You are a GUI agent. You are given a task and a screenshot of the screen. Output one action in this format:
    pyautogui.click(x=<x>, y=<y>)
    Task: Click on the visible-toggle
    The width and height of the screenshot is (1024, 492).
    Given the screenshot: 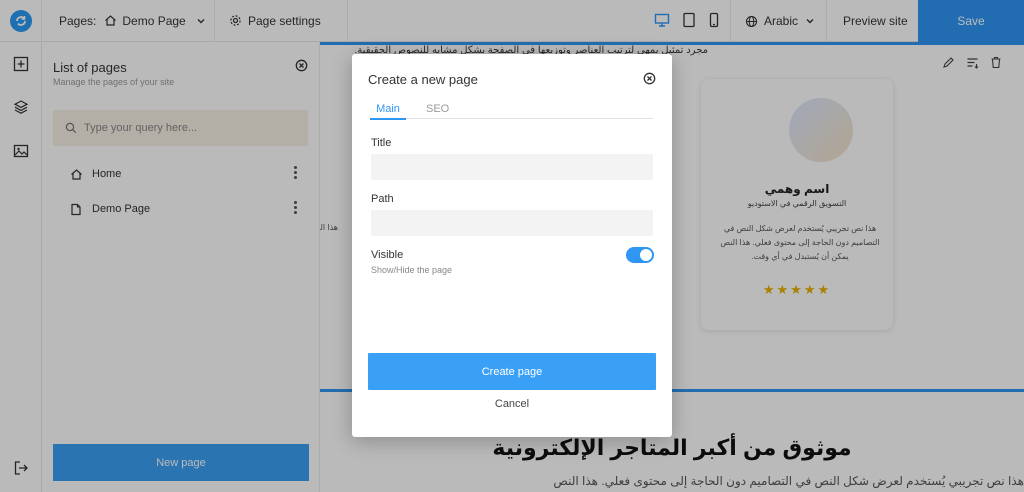 What is the action you would take?
    pyautogui.click(x=640, y=255)
    